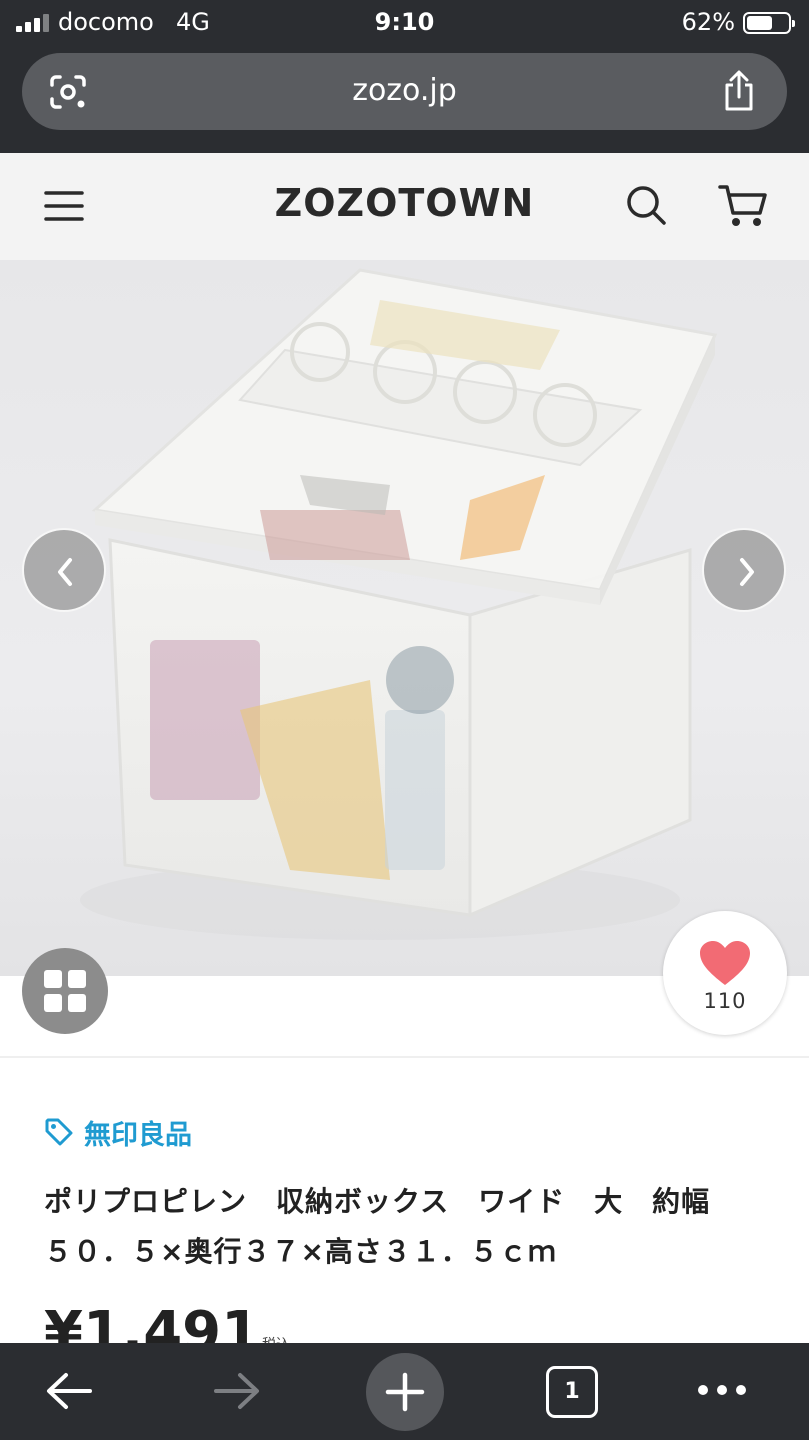 The image size is (809, 1440). I want to click on heart-icon, so click(725, 963).